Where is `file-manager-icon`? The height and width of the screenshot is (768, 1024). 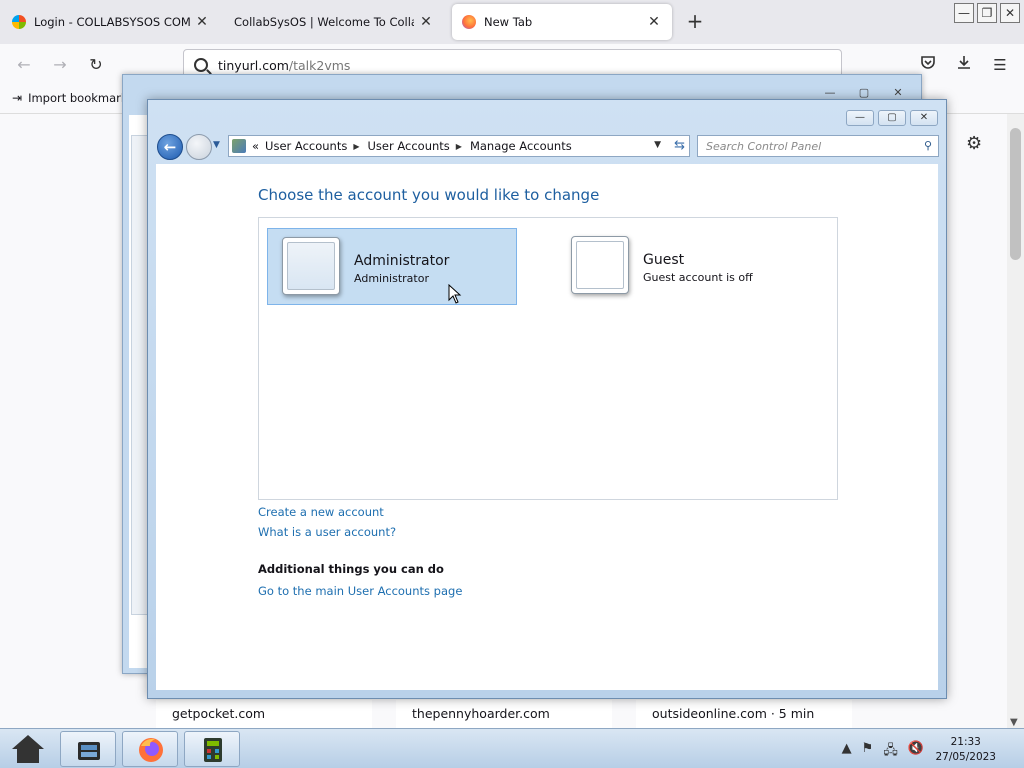
file-manager-icon is located at coordinates (89, 751).